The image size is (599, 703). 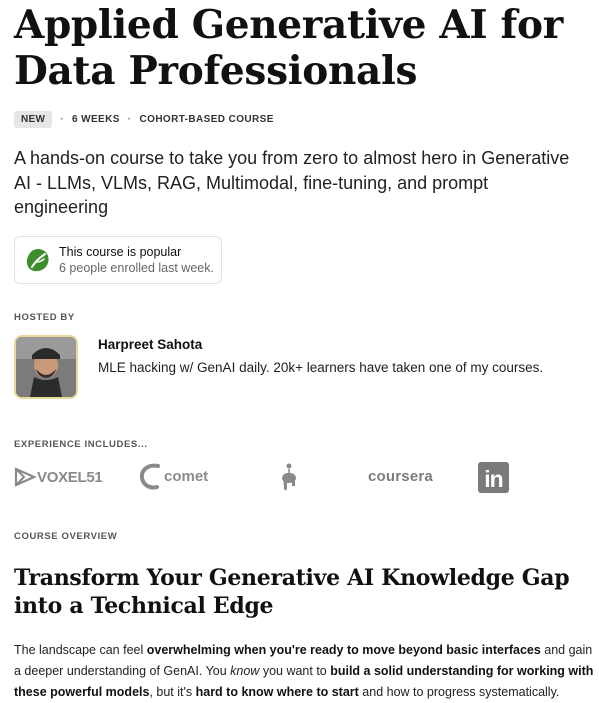 I want to click on experience-logos: VOXEL51 comet coursera in, so click(x=264, y=478).